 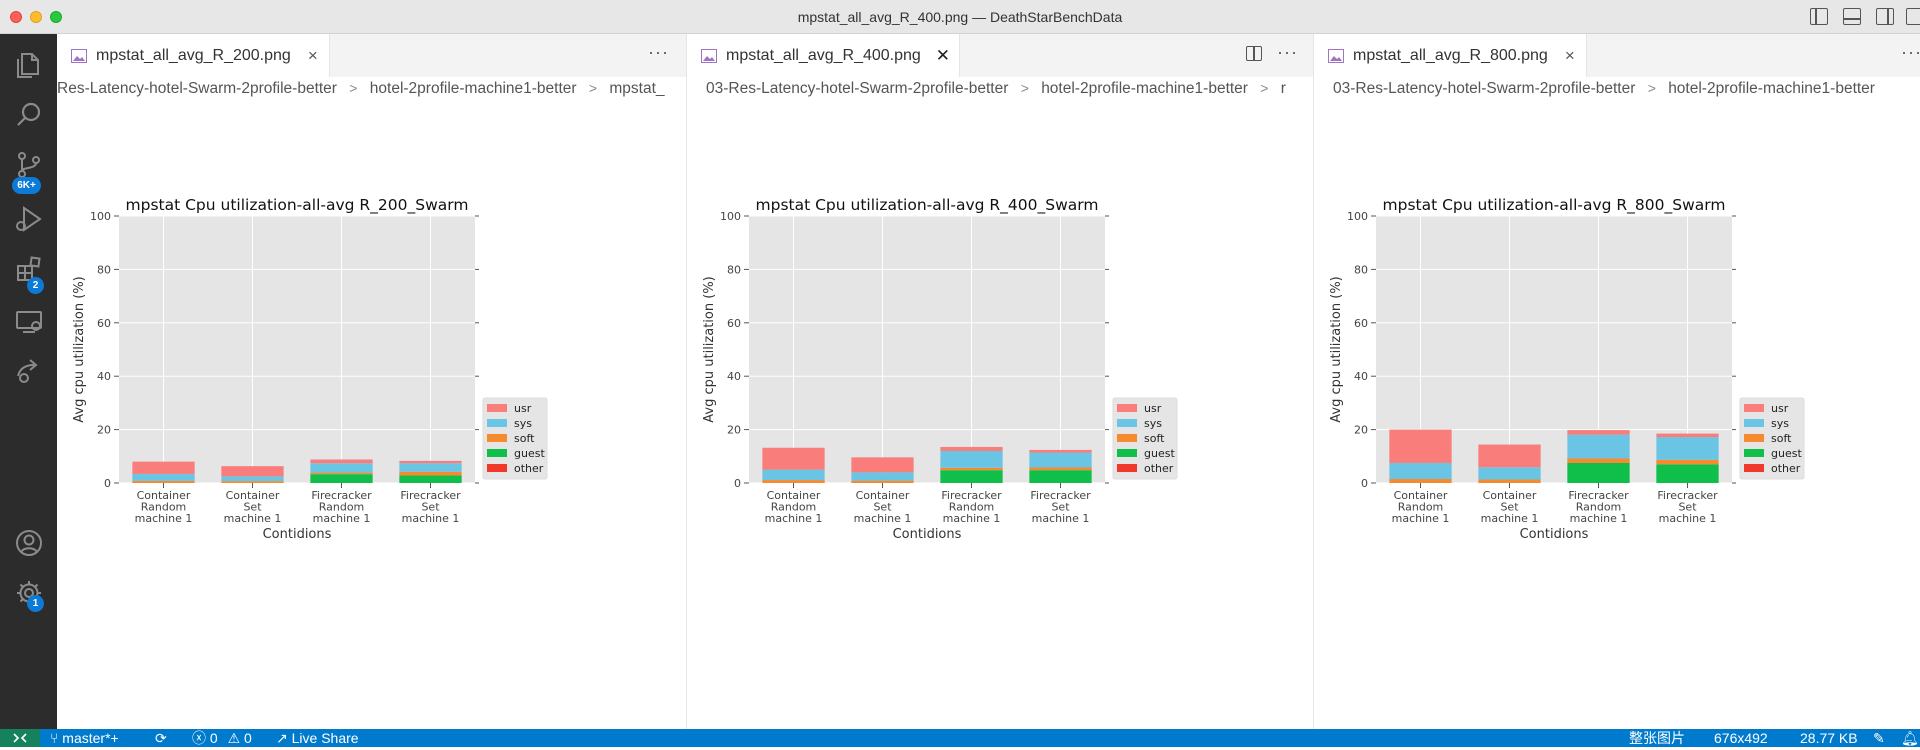 What do you see at coordinates (943, 56) in the screenshot?
I see `close-icon: ✕` at bounding box center [943, 56].